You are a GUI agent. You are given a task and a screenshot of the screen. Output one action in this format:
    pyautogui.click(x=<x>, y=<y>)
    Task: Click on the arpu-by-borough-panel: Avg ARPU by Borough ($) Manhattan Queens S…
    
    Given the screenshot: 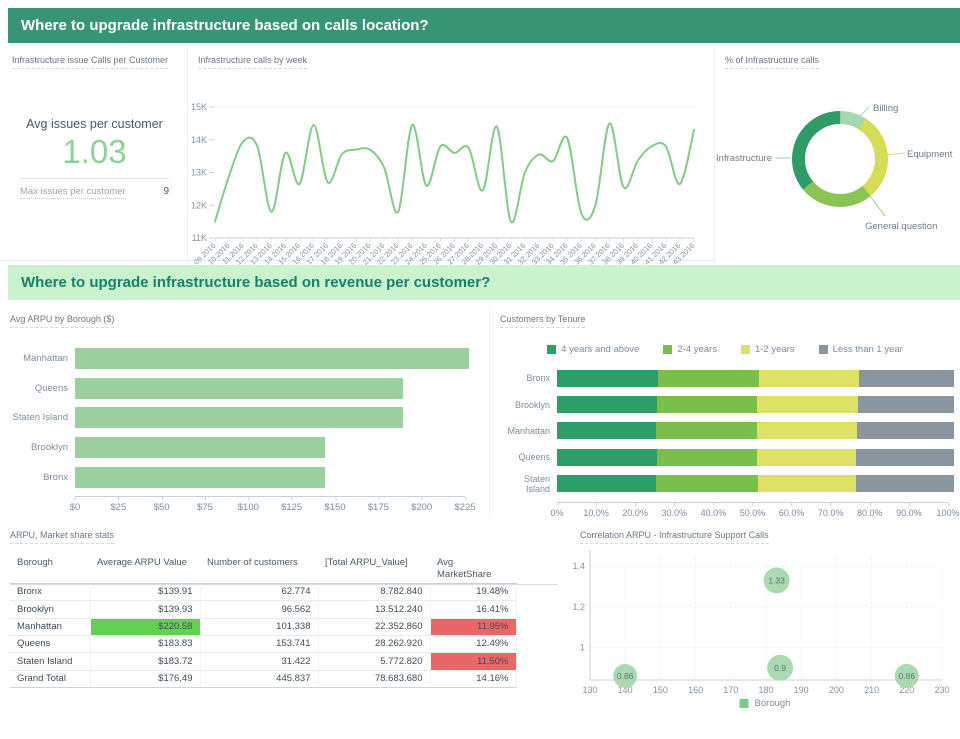 What is the action you would take?
    pyautogui.click(x=245, y=412)
    